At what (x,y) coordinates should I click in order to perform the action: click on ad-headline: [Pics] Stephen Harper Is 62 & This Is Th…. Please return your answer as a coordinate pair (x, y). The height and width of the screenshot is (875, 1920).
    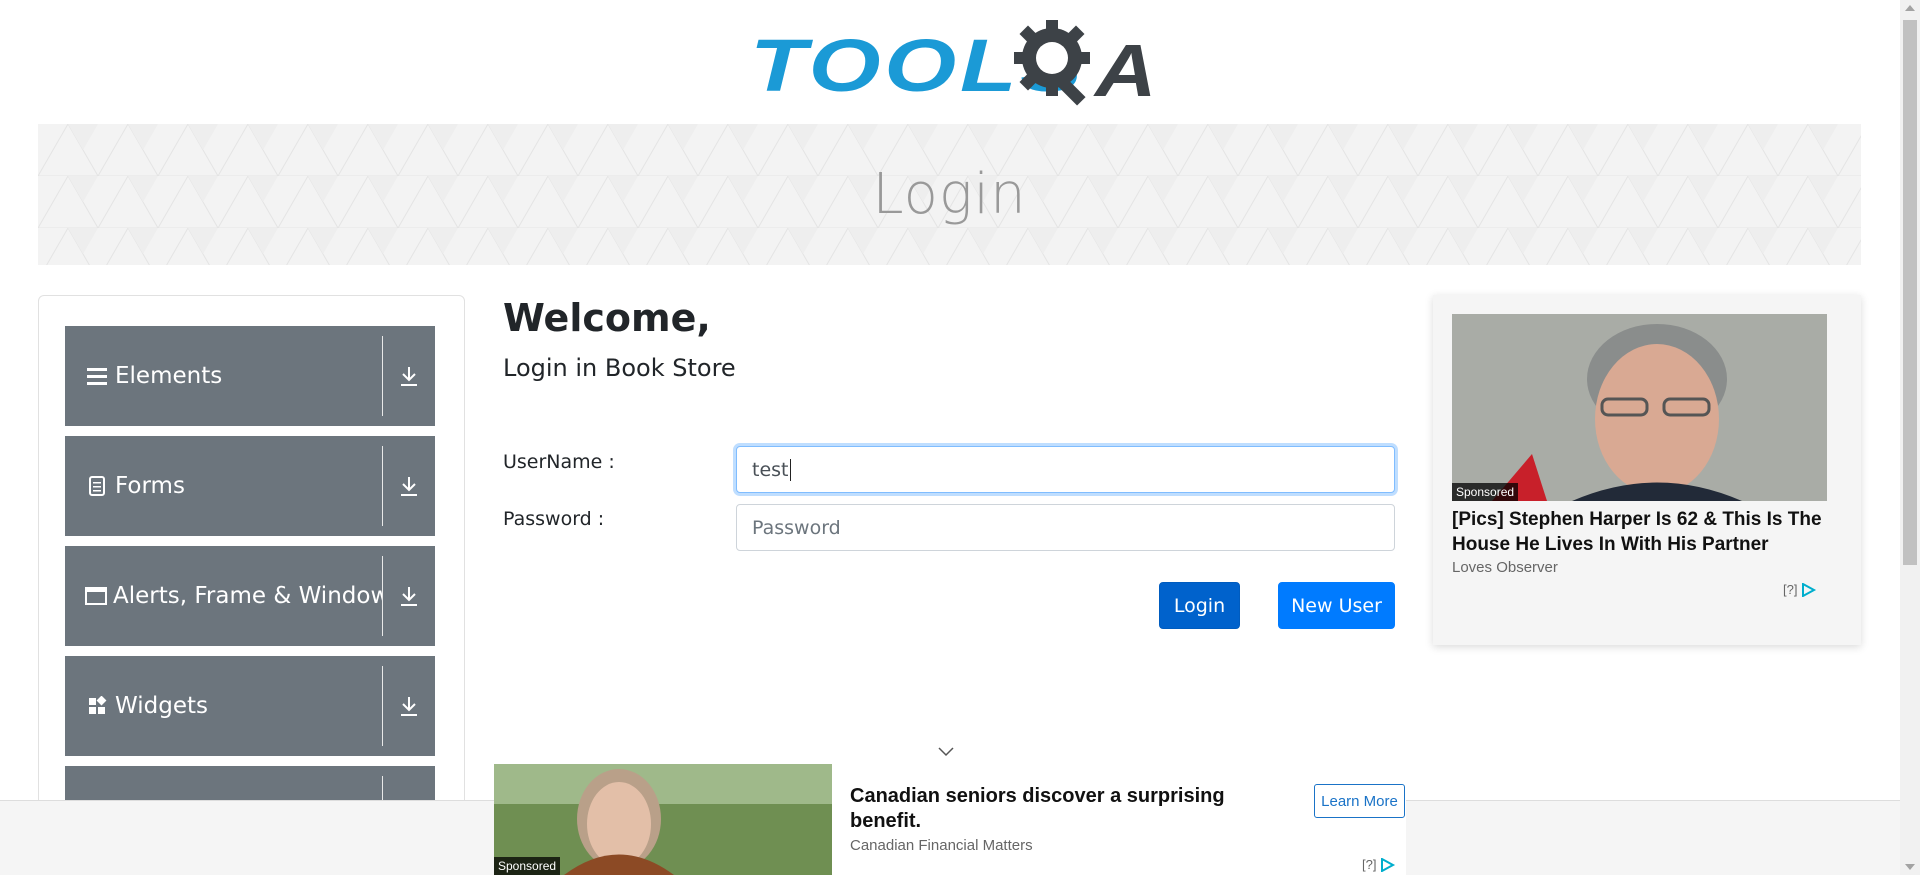
    Looking at the image, I should click on (1647, 532).